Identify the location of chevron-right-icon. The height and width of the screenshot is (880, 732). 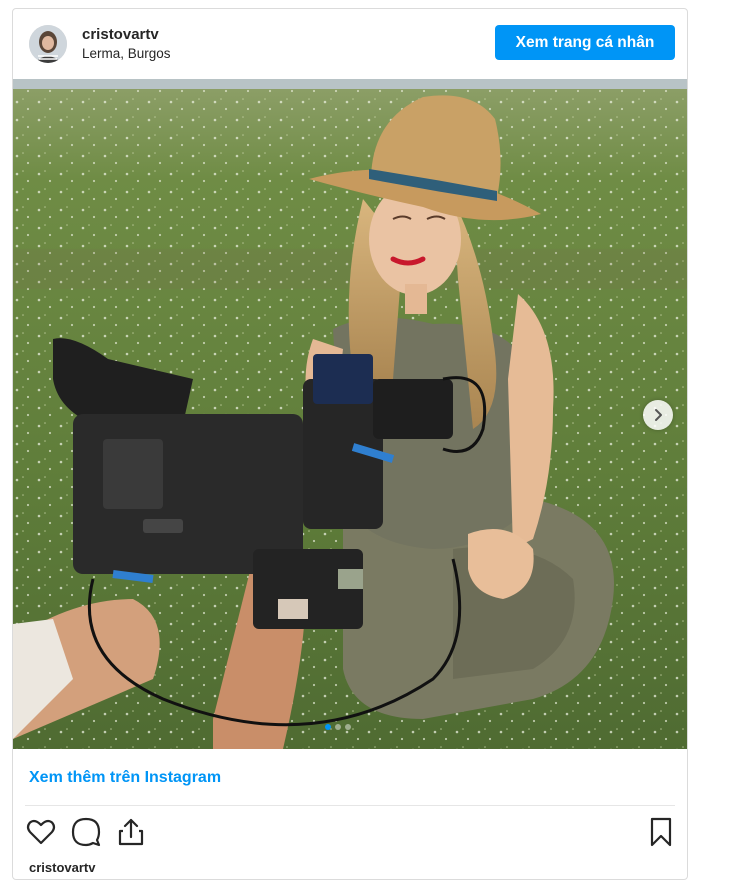
(658, 415).